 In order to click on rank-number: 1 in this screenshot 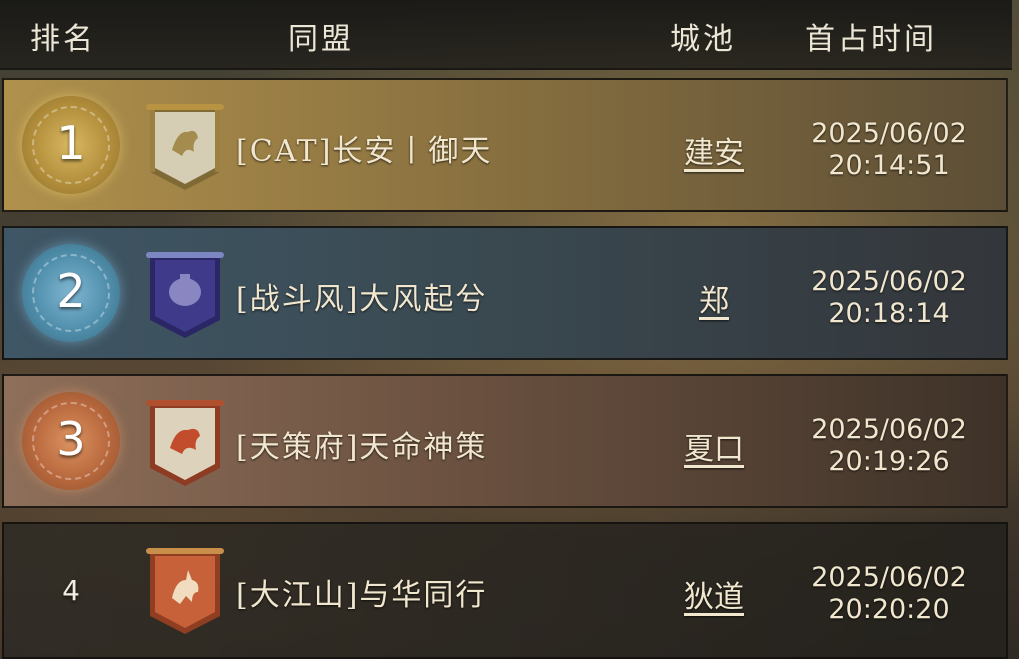, I will do `click(71, 143)`.